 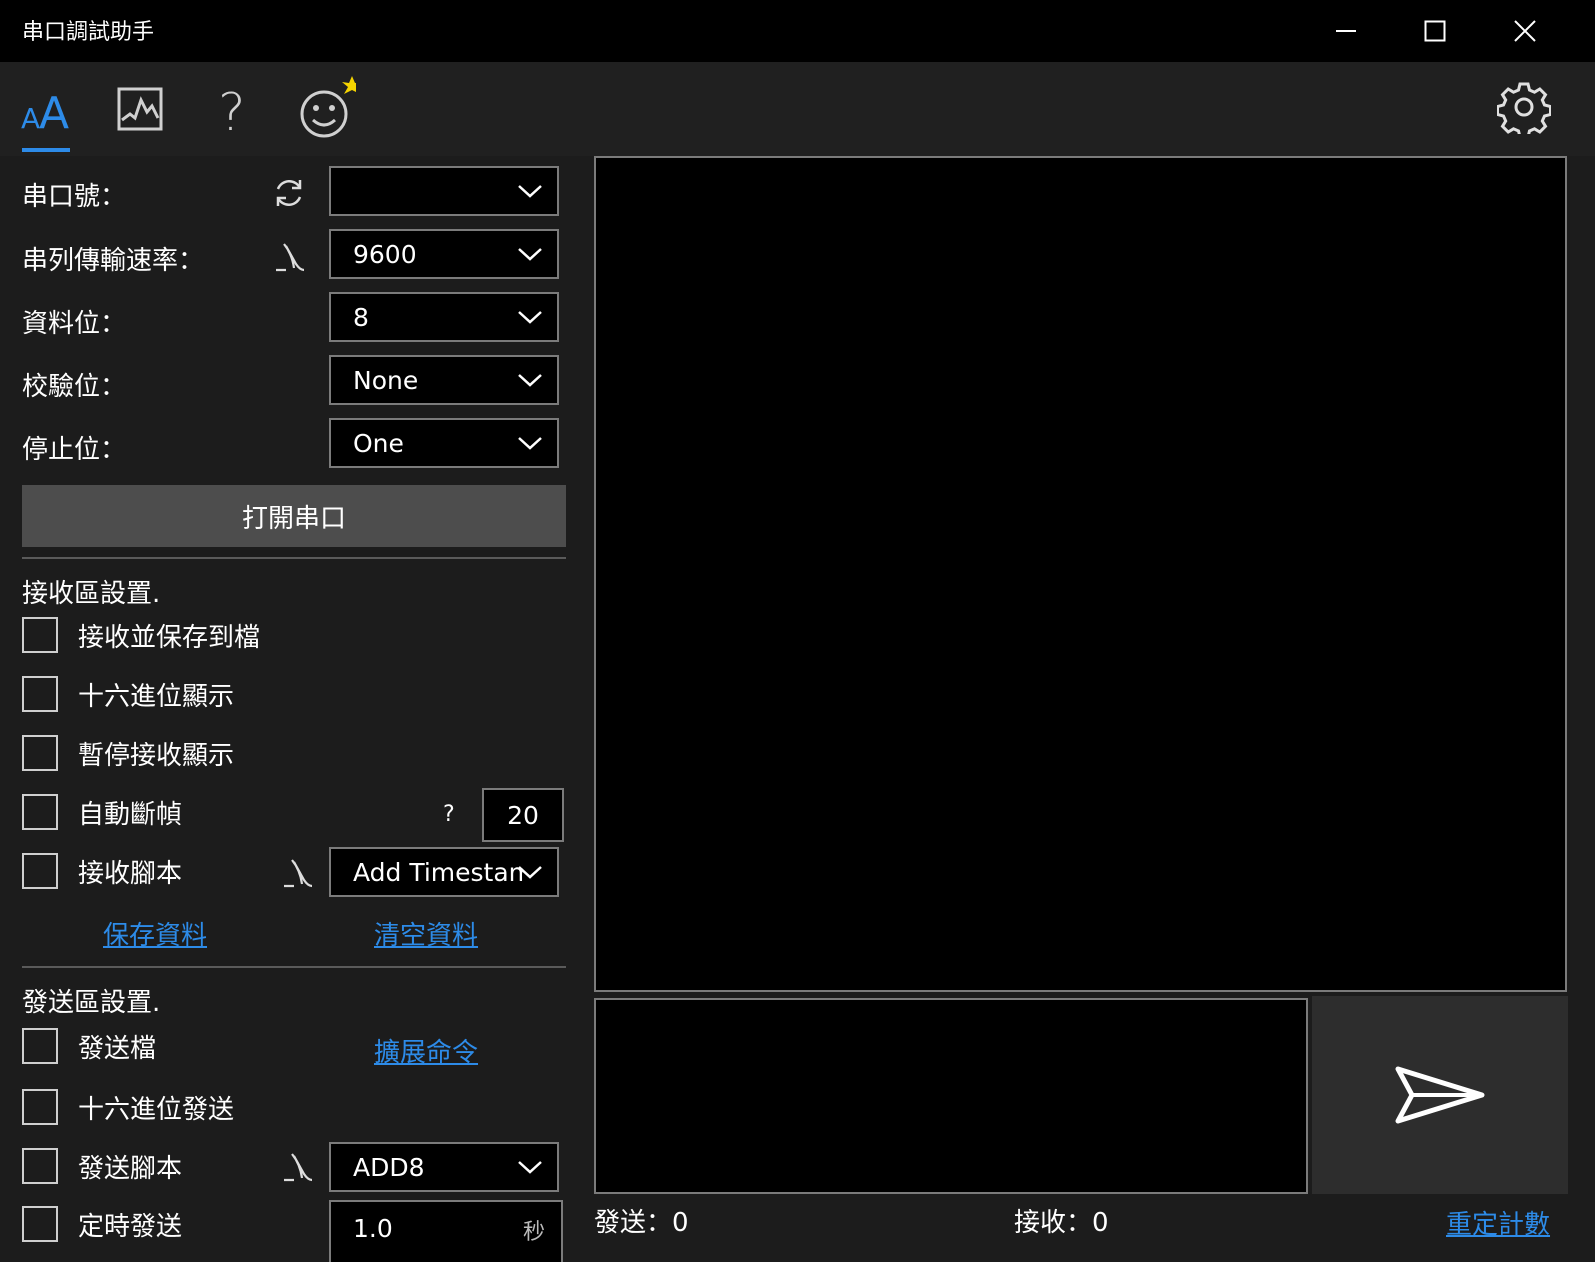 I want to click on send-section-title: 發送區設置., so click(x=91, y=1003).